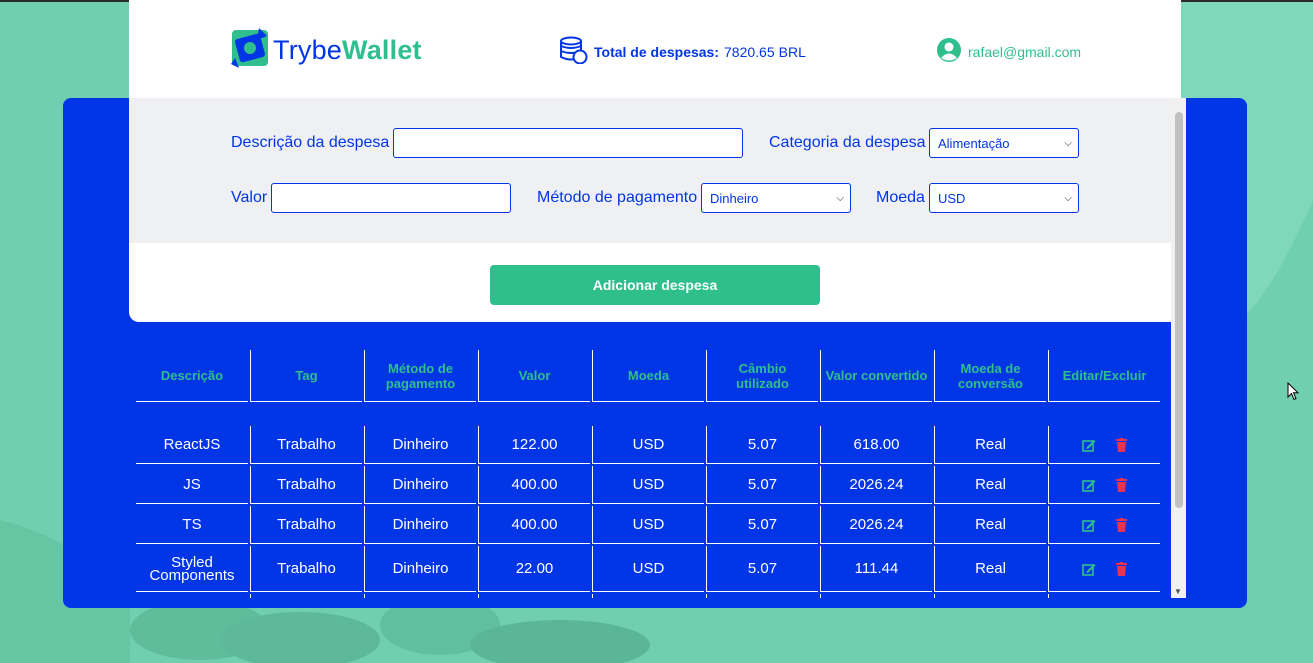  What do you see at coordinates (876, 376) in the screenshot?
I see `column-header: Valor convertido` at bounding box center [876, 376].